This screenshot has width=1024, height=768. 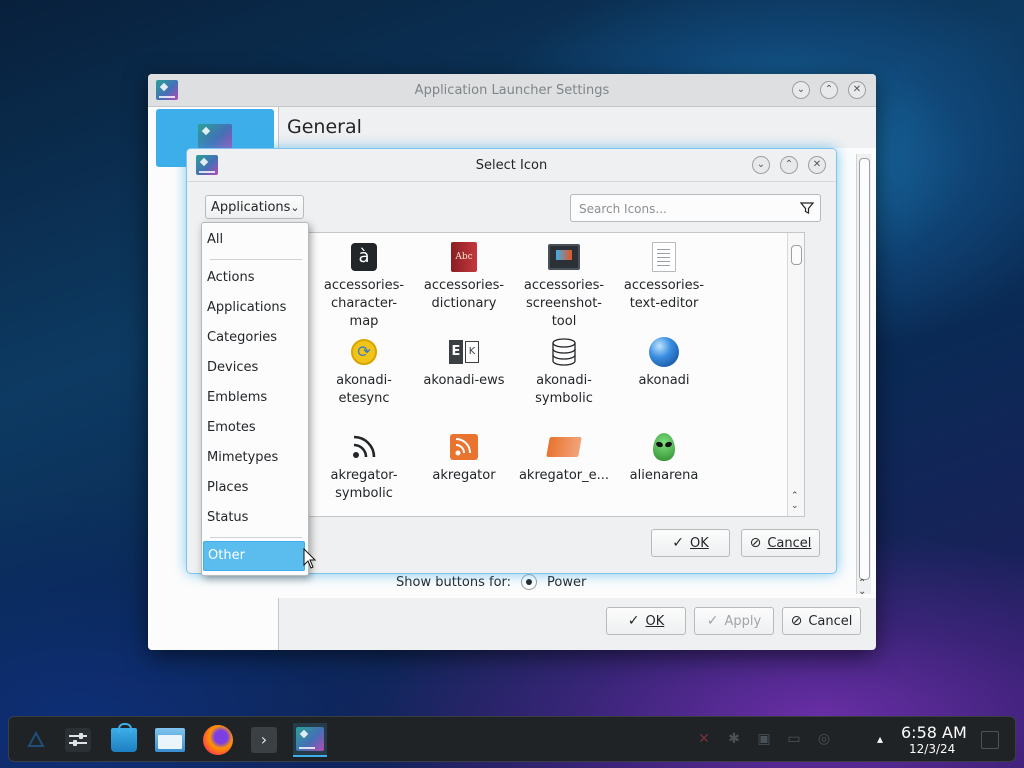 What do you see at coordinates (254, 278) in the screenshot?
I see `dropdown-item-actions: Actions` at bounding box center [254, 278].